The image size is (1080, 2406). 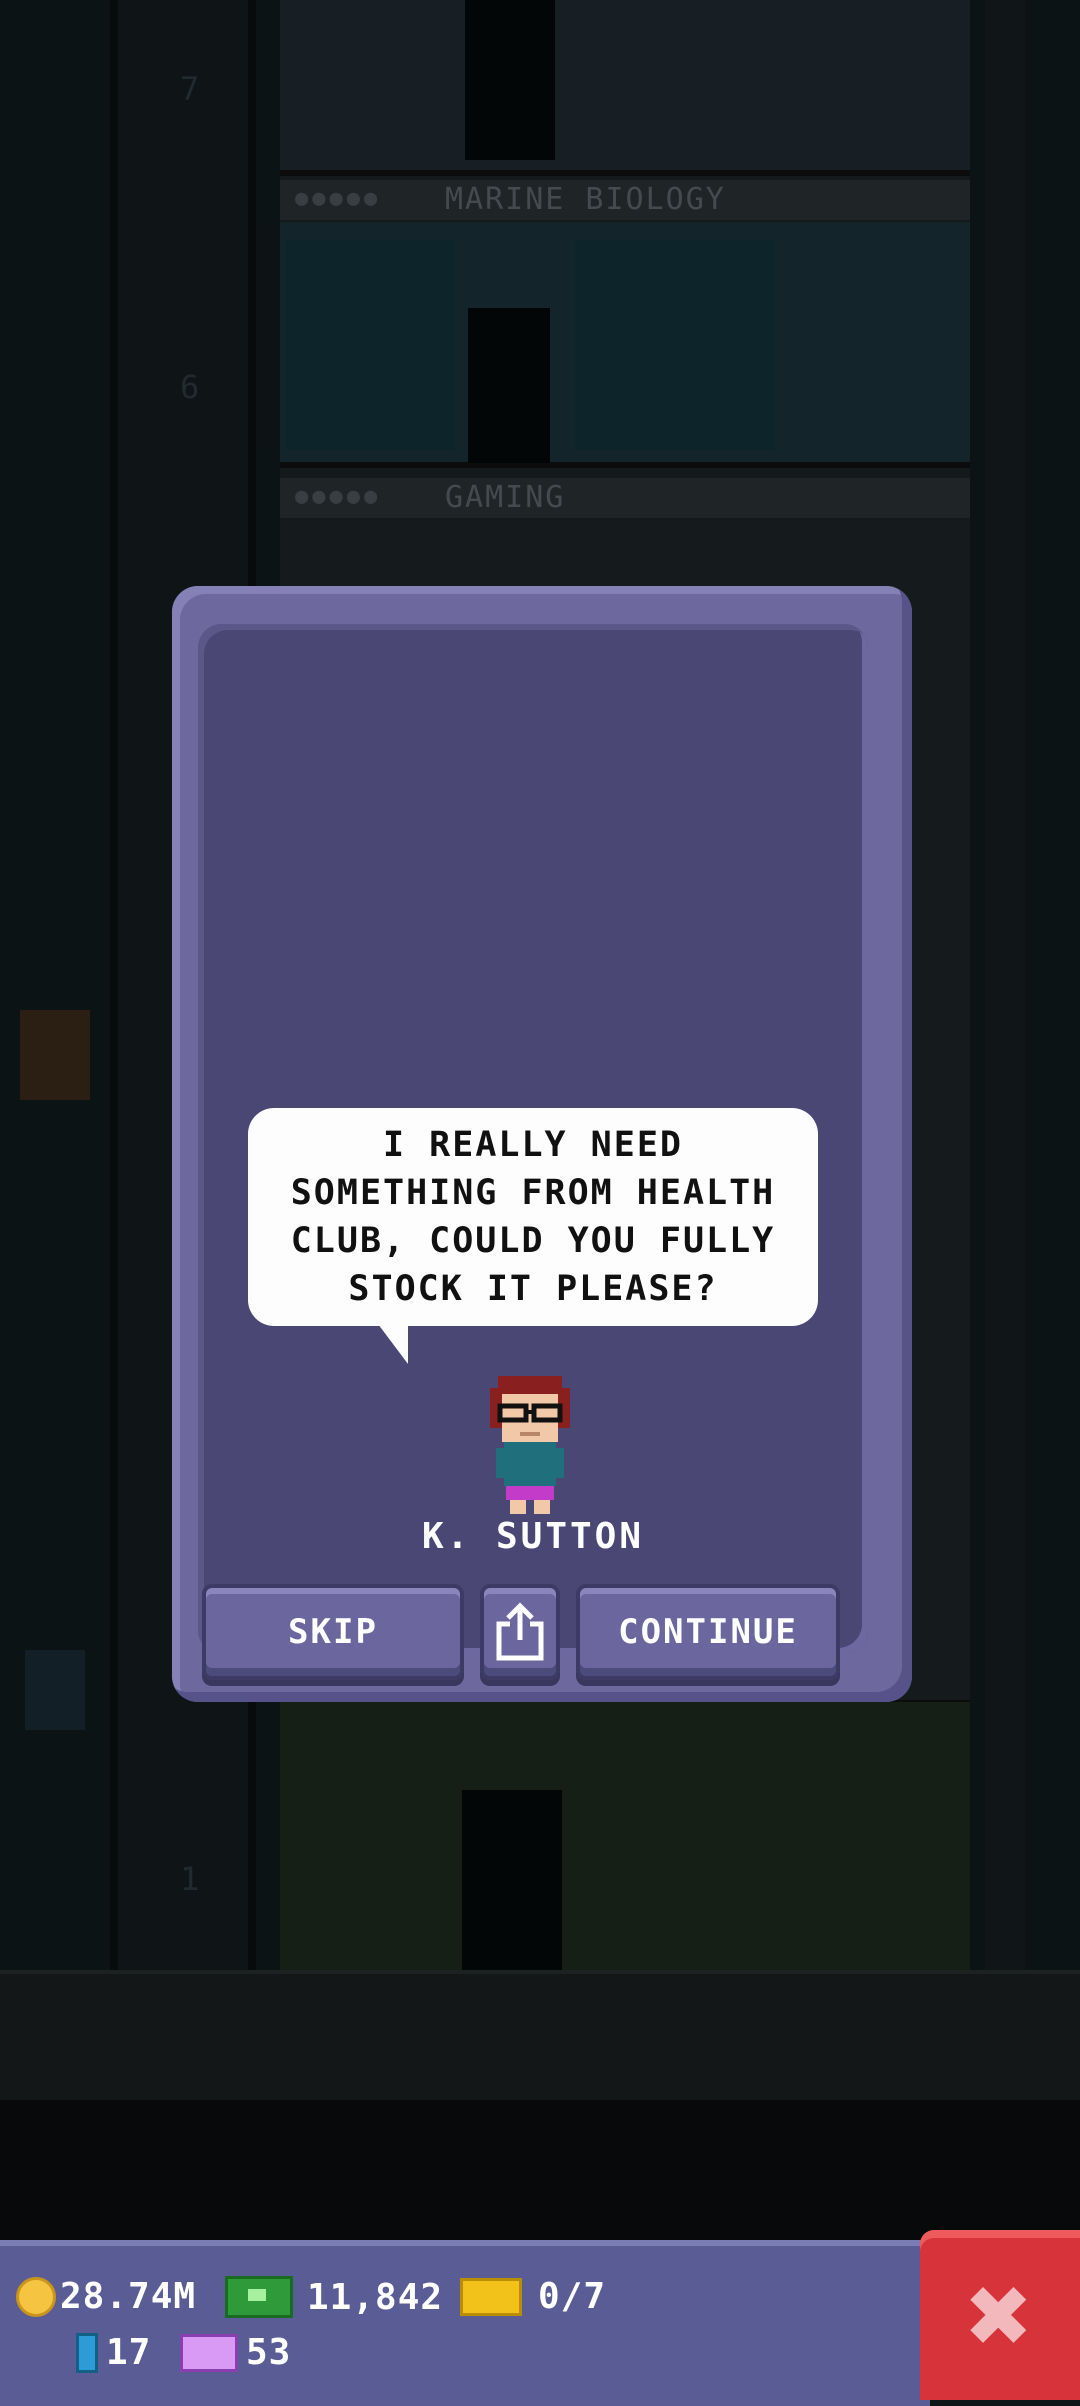 What do you see at coordinates (533, 1536) in the screenshot?
I see `character-name: K. SUTTON` at bounding box center [533, 1536].